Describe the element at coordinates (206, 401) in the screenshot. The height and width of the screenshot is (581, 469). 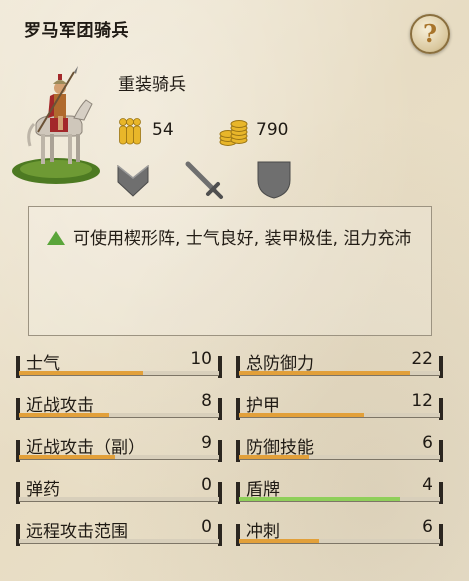
I see `stat-value: 8` at that location.